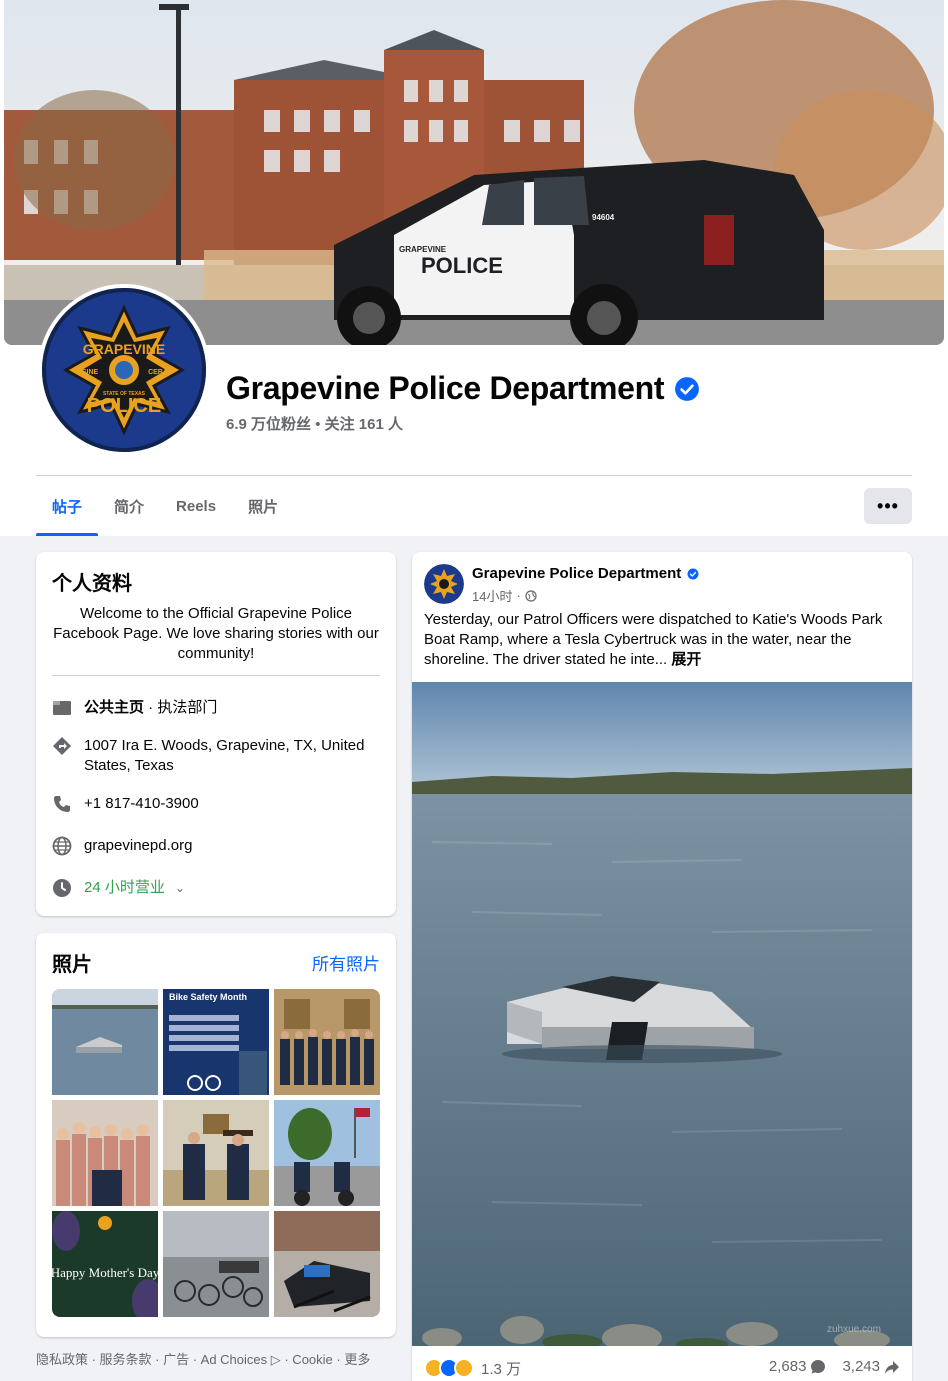 The width and height of the screenshot is (948, 1381). What do you see at coordinates (268, 424) in the screenshot?
I see `followers-link: 6.9 万位粉丝` at bounding box center [268, 424].